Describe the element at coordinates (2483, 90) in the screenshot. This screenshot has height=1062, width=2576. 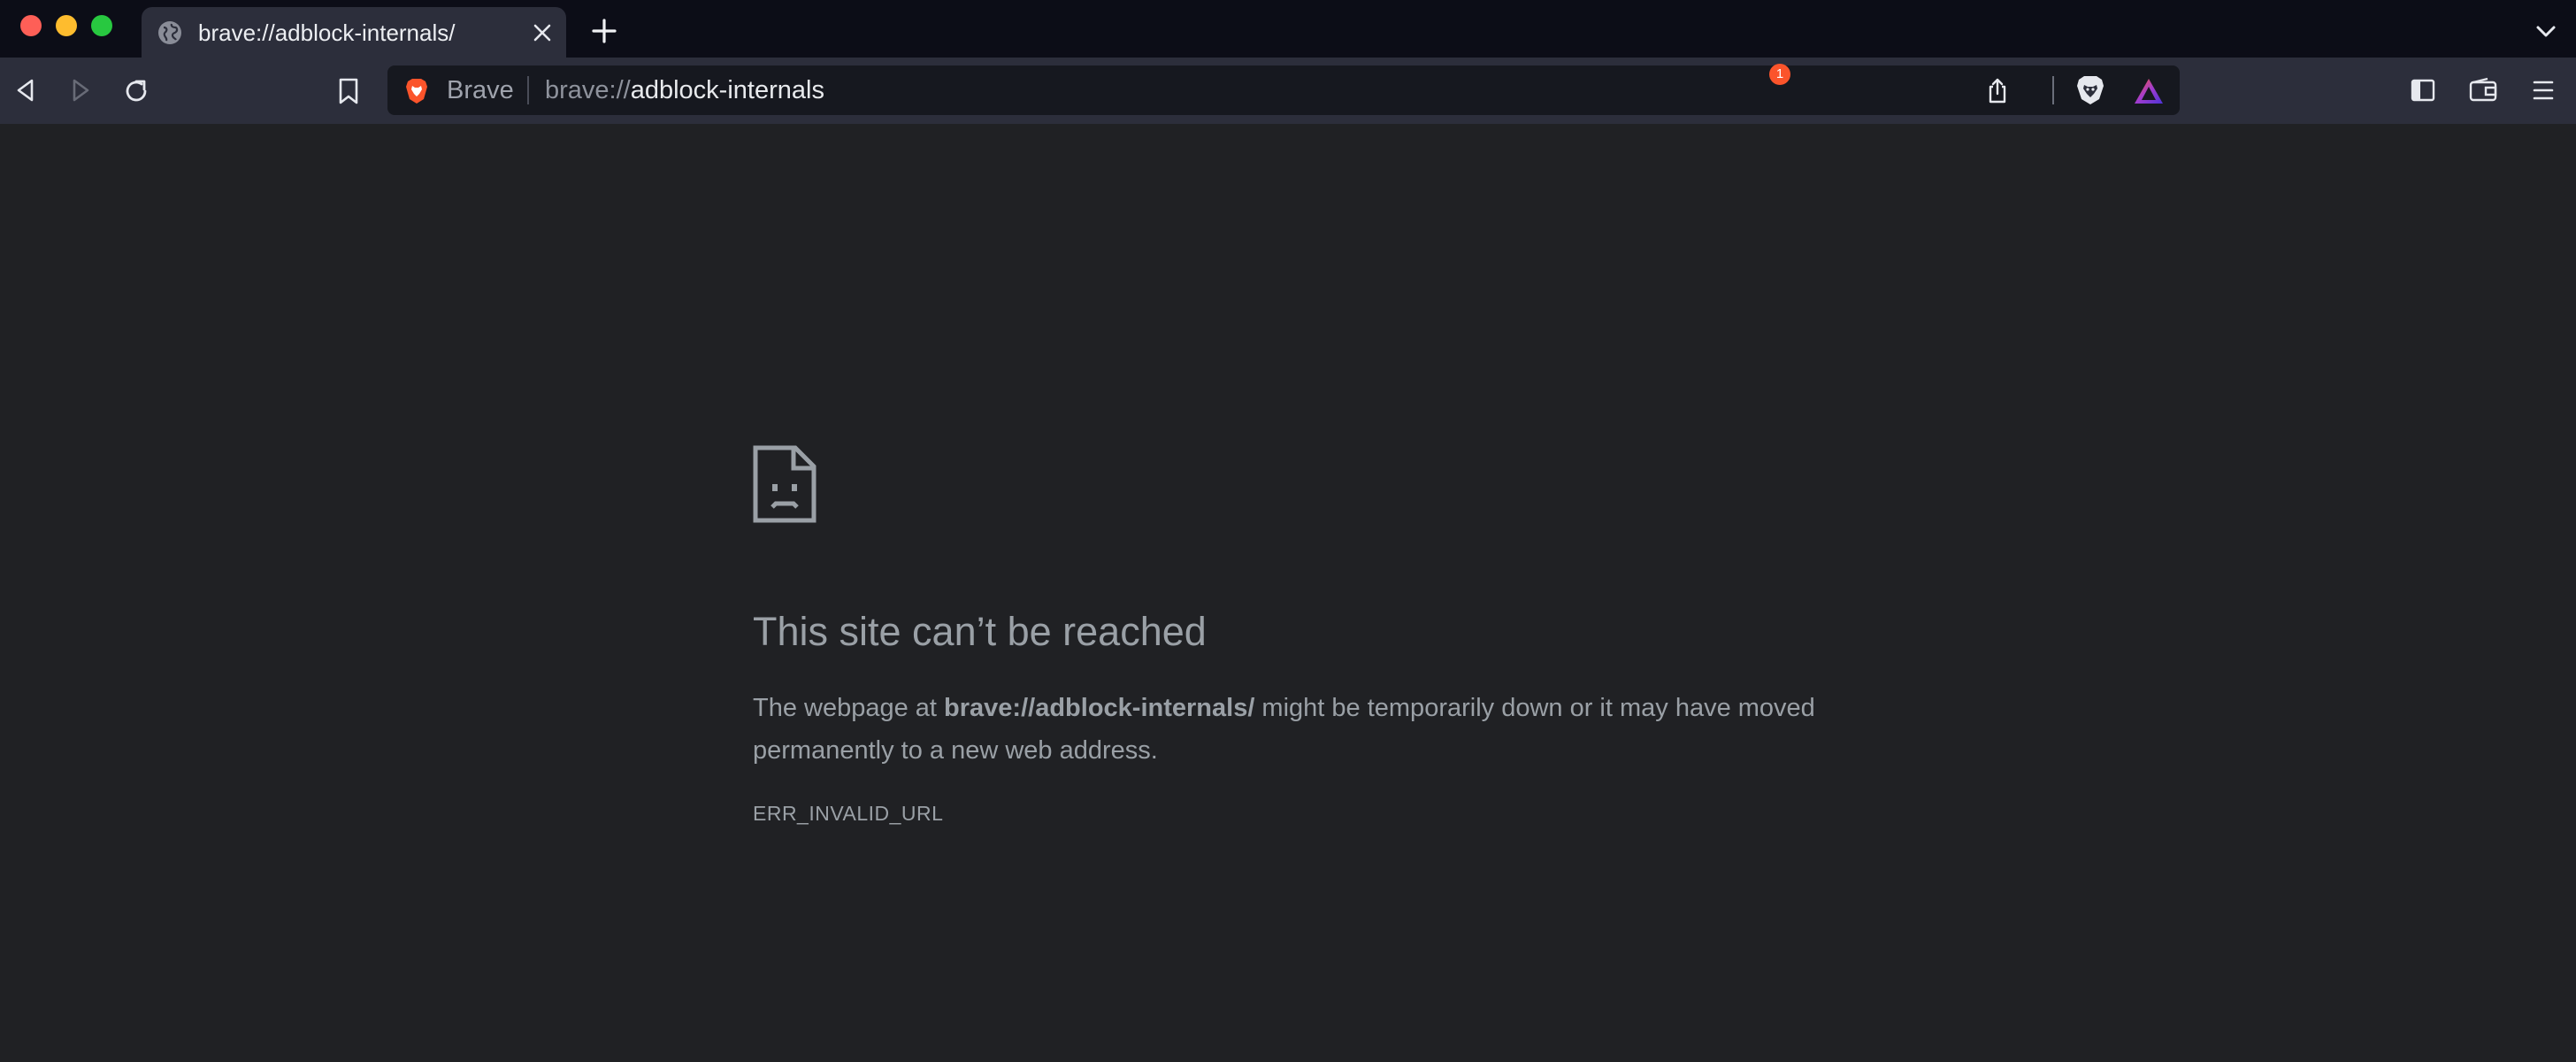
I see `wallet-icon` at that location.